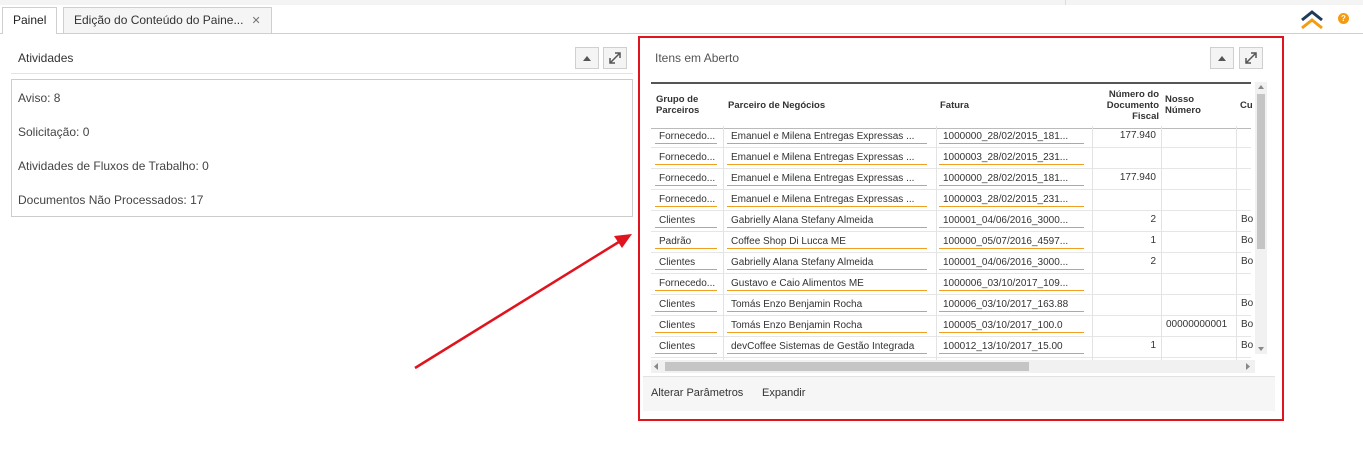 This screenshot has height=463, width=1363. I want to click on column-header: Número do Documento Fiscal, so click(1126, 105).